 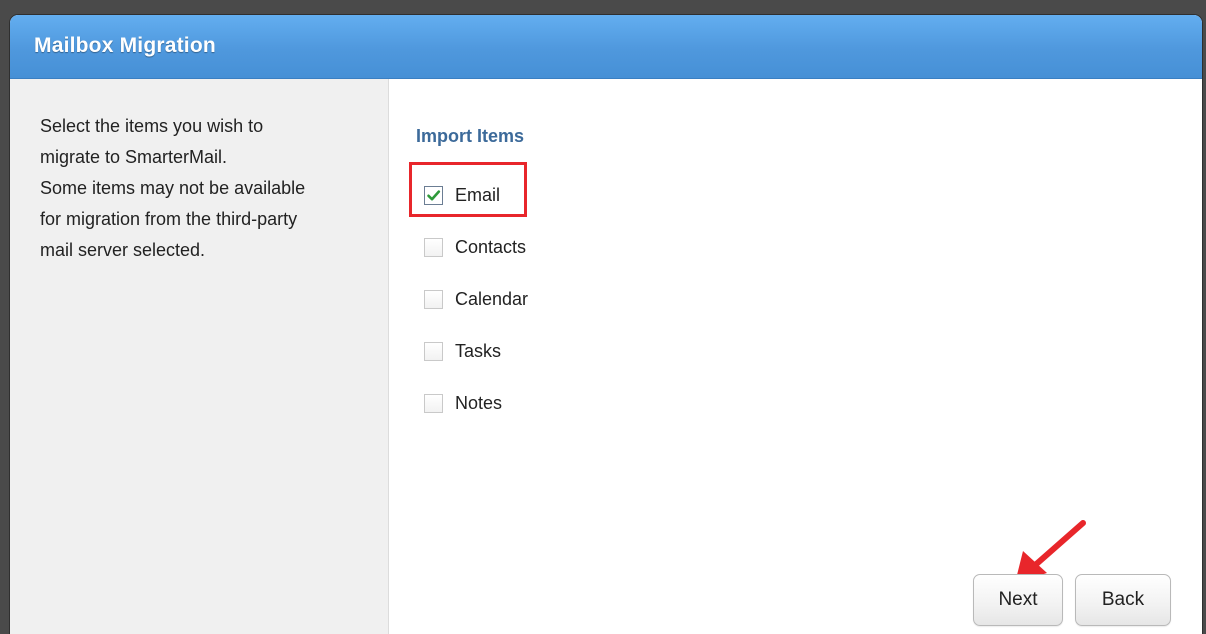 What do you see at coordinates (492, 298) in the screenshot?
I see `calendar-label: Calendar` at bounding box center [492, 298].